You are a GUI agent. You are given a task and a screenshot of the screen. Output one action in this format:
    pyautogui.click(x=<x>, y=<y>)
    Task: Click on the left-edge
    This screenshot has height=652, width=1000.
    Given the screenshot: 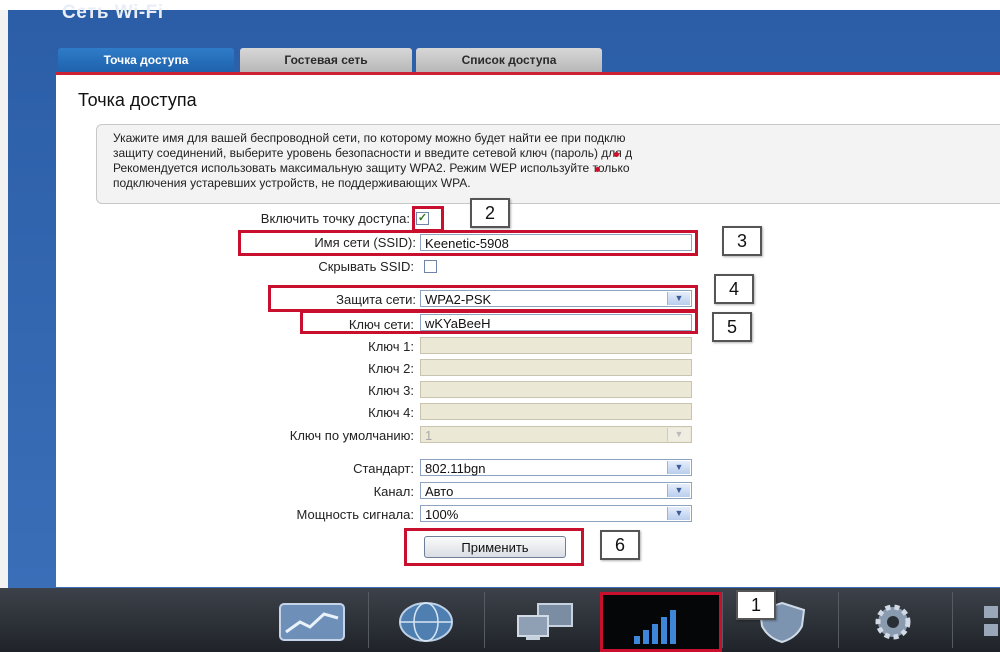 What is the action you would take?
    pyautogui.click(x=4, y=299)
    